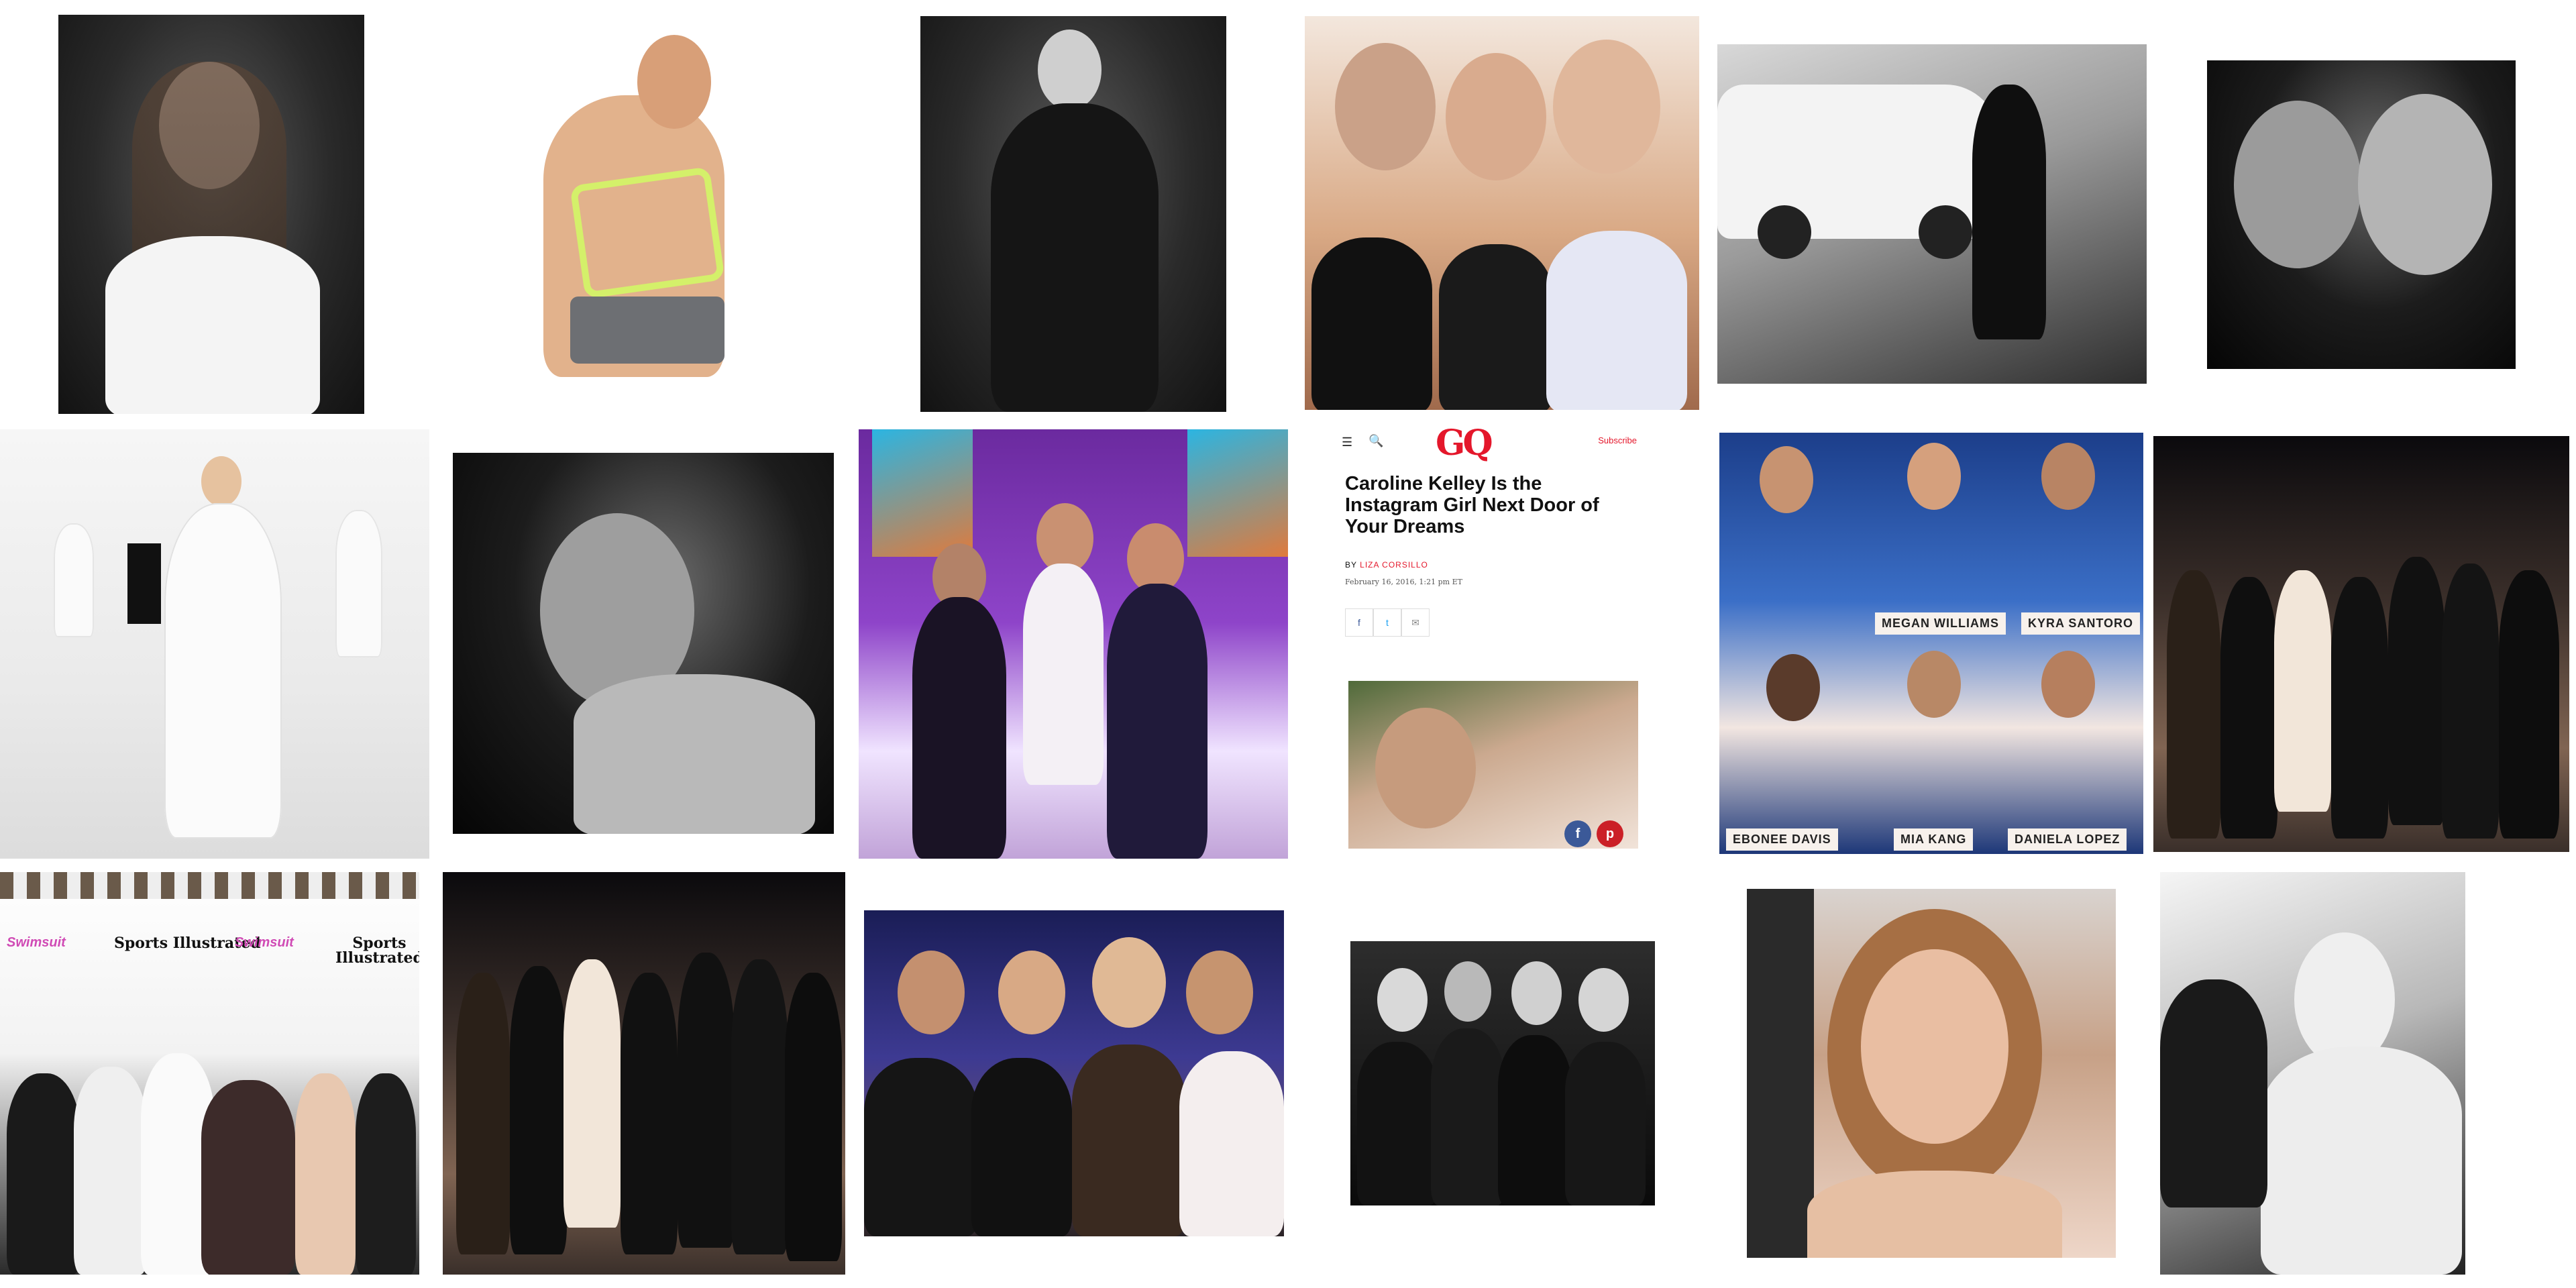  I want to click on article-date: February 16, 2016, 1:21 pm ET, so click(1403, 582).